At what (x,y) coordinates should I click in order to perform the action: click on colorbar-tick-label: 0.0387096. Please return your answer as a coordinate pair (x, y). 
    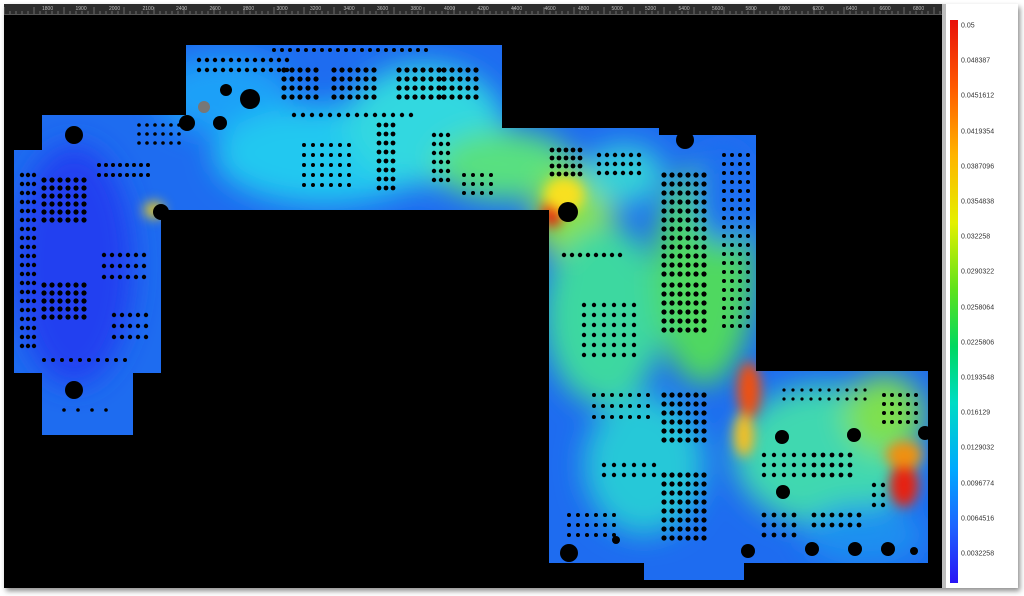
    Looking at the image, I should click on (978, 167).